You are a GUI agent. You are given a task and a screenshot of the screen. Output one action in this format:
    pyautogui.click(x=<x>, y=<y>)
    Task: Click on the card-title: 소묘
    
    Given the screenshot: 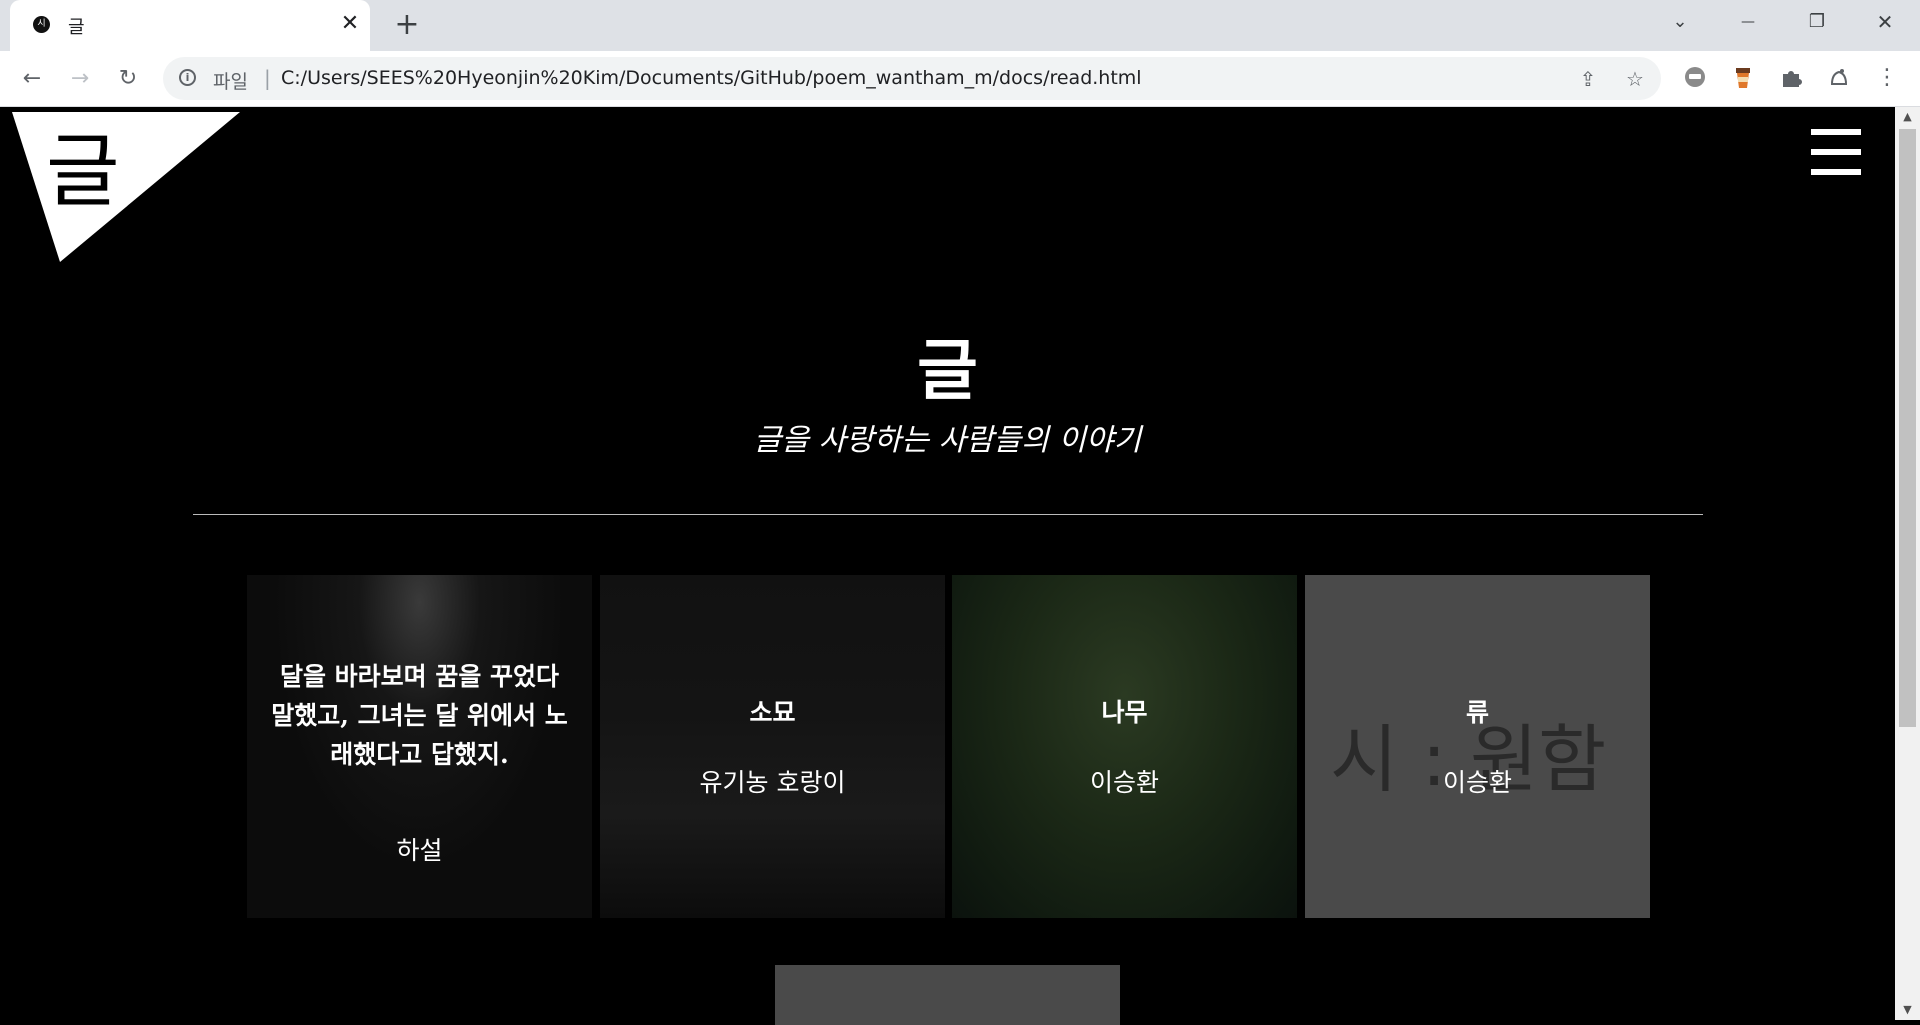 What is the action you would take?
    pyautogui.click(x=772, y=712)
    